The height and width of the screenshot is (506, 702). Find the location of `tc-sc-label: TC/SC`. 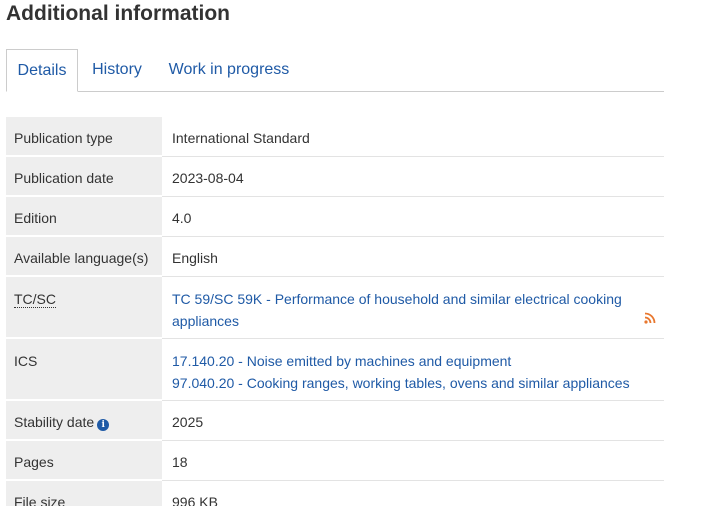

tc-sc-label: TC/SC is located at coordinates (84, 308).